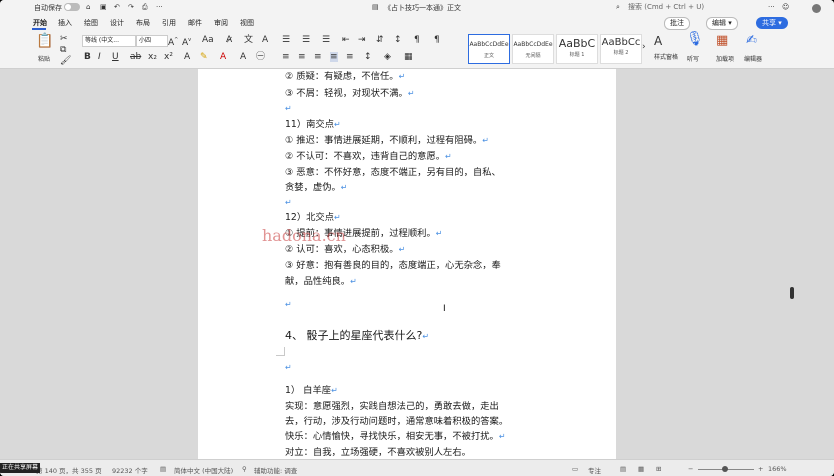 This screenshot has width=834, height=476. What do you see at coordinates (313, 217) in the screenshot?
I see `doc-line: 12）北交点↵` at bounding box center [313, 217].